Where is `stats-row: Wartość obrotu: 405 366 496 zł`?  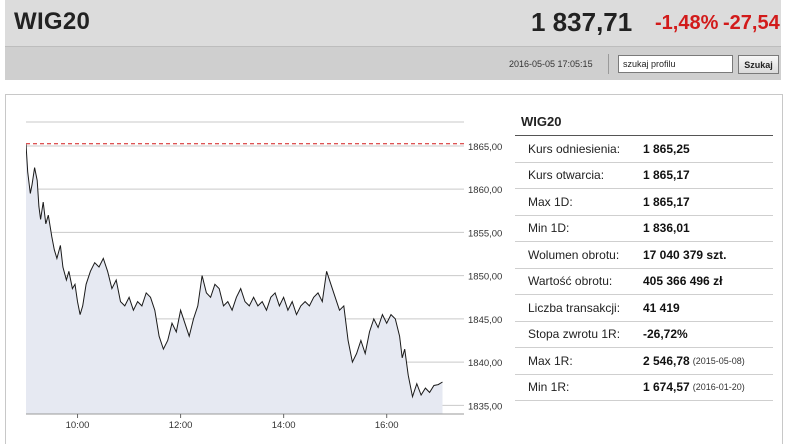
stats-row: Wartość obrotu: 405 366 496 zł is located at coordinates (644, 282).